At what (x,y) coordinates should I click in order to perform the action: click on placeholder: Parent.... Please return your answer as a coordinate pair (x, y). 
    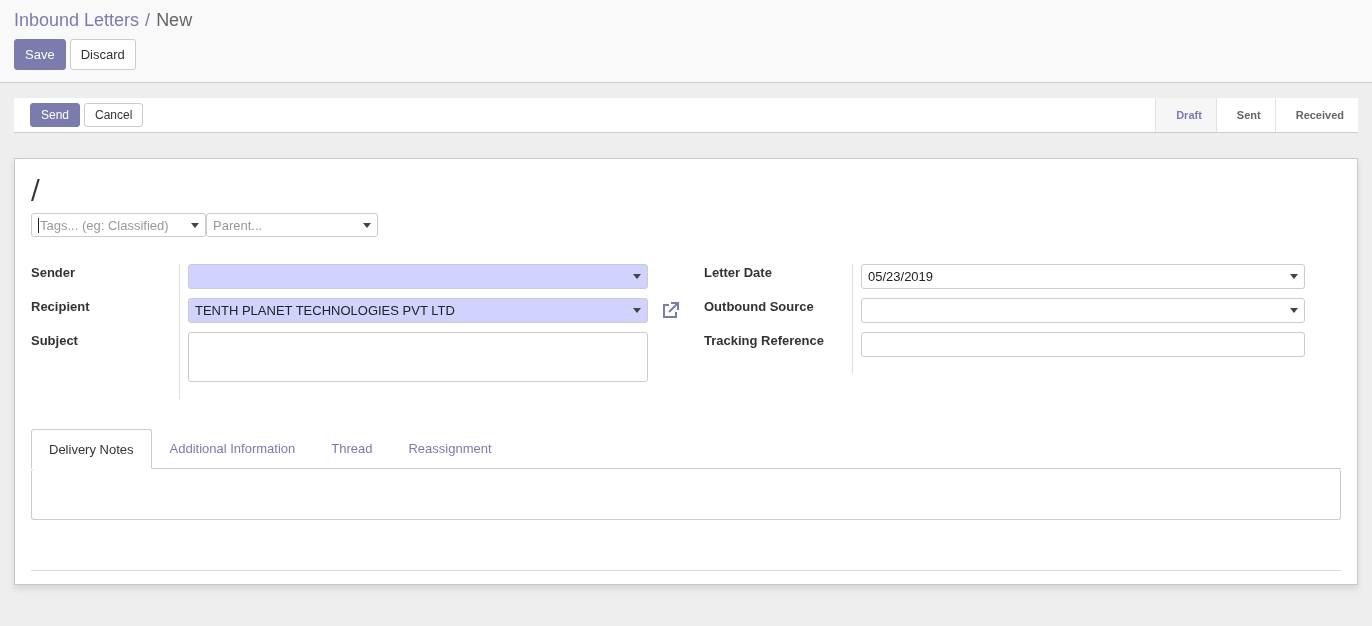
    Looking at the image, I should click on (238, 225).